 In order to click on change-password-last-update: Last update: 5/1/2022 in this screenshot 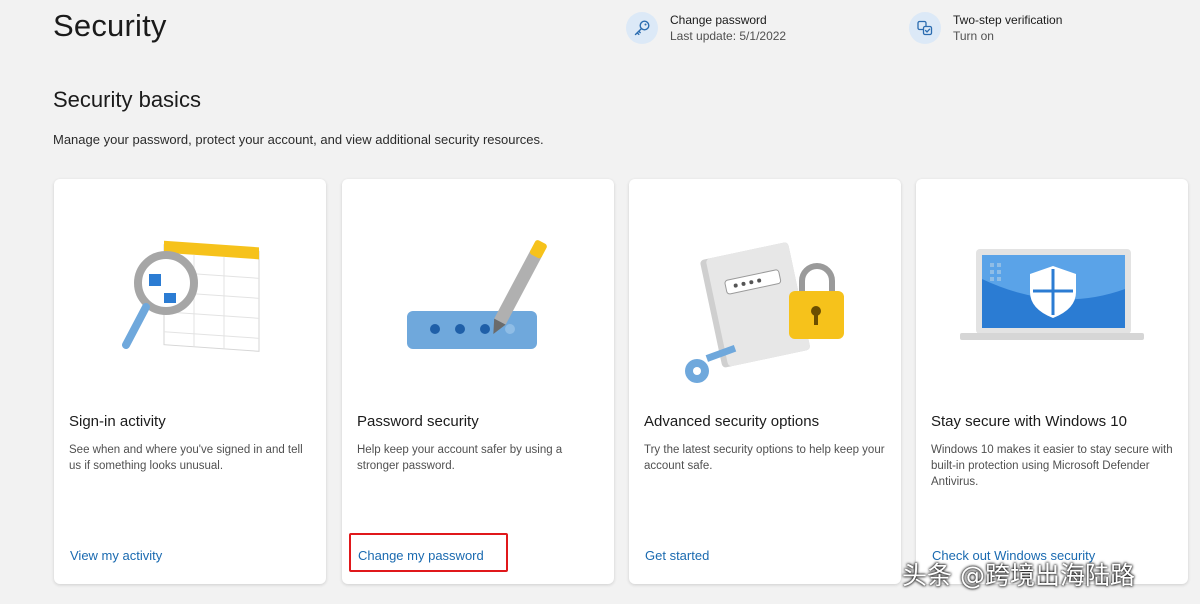, I will do `click(728, 36)`.